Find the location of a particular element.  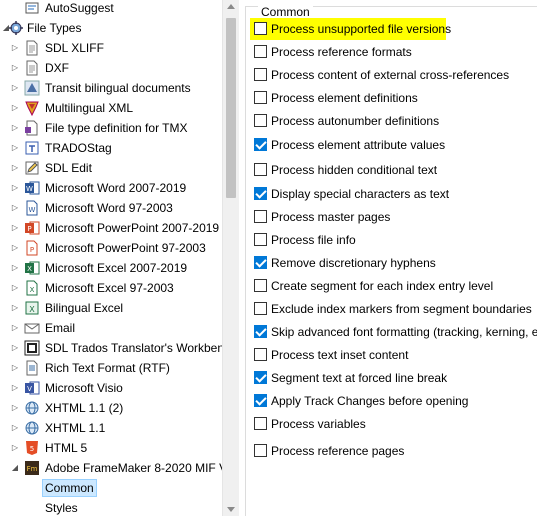

option-display-special-characters-as-text: Display special characters as text is located at coordinates (395, 194).